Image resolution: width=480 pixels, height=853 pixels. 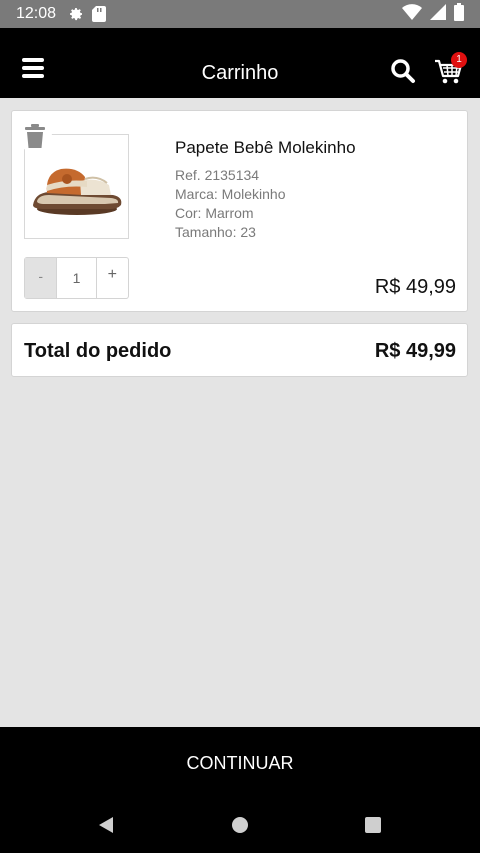 I want to click on quantity-stepper: - 1 +, so click(x=76, y=278).